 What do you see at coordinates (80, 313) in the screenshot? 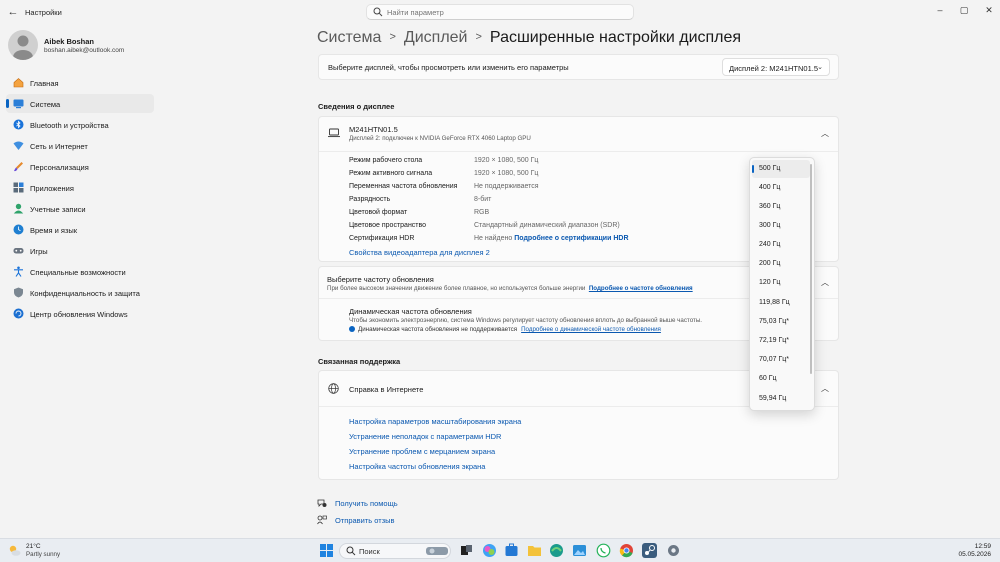
I see `sidebar-item-windows-update: Центр обновления Windows` at bounding box center [80, 313].